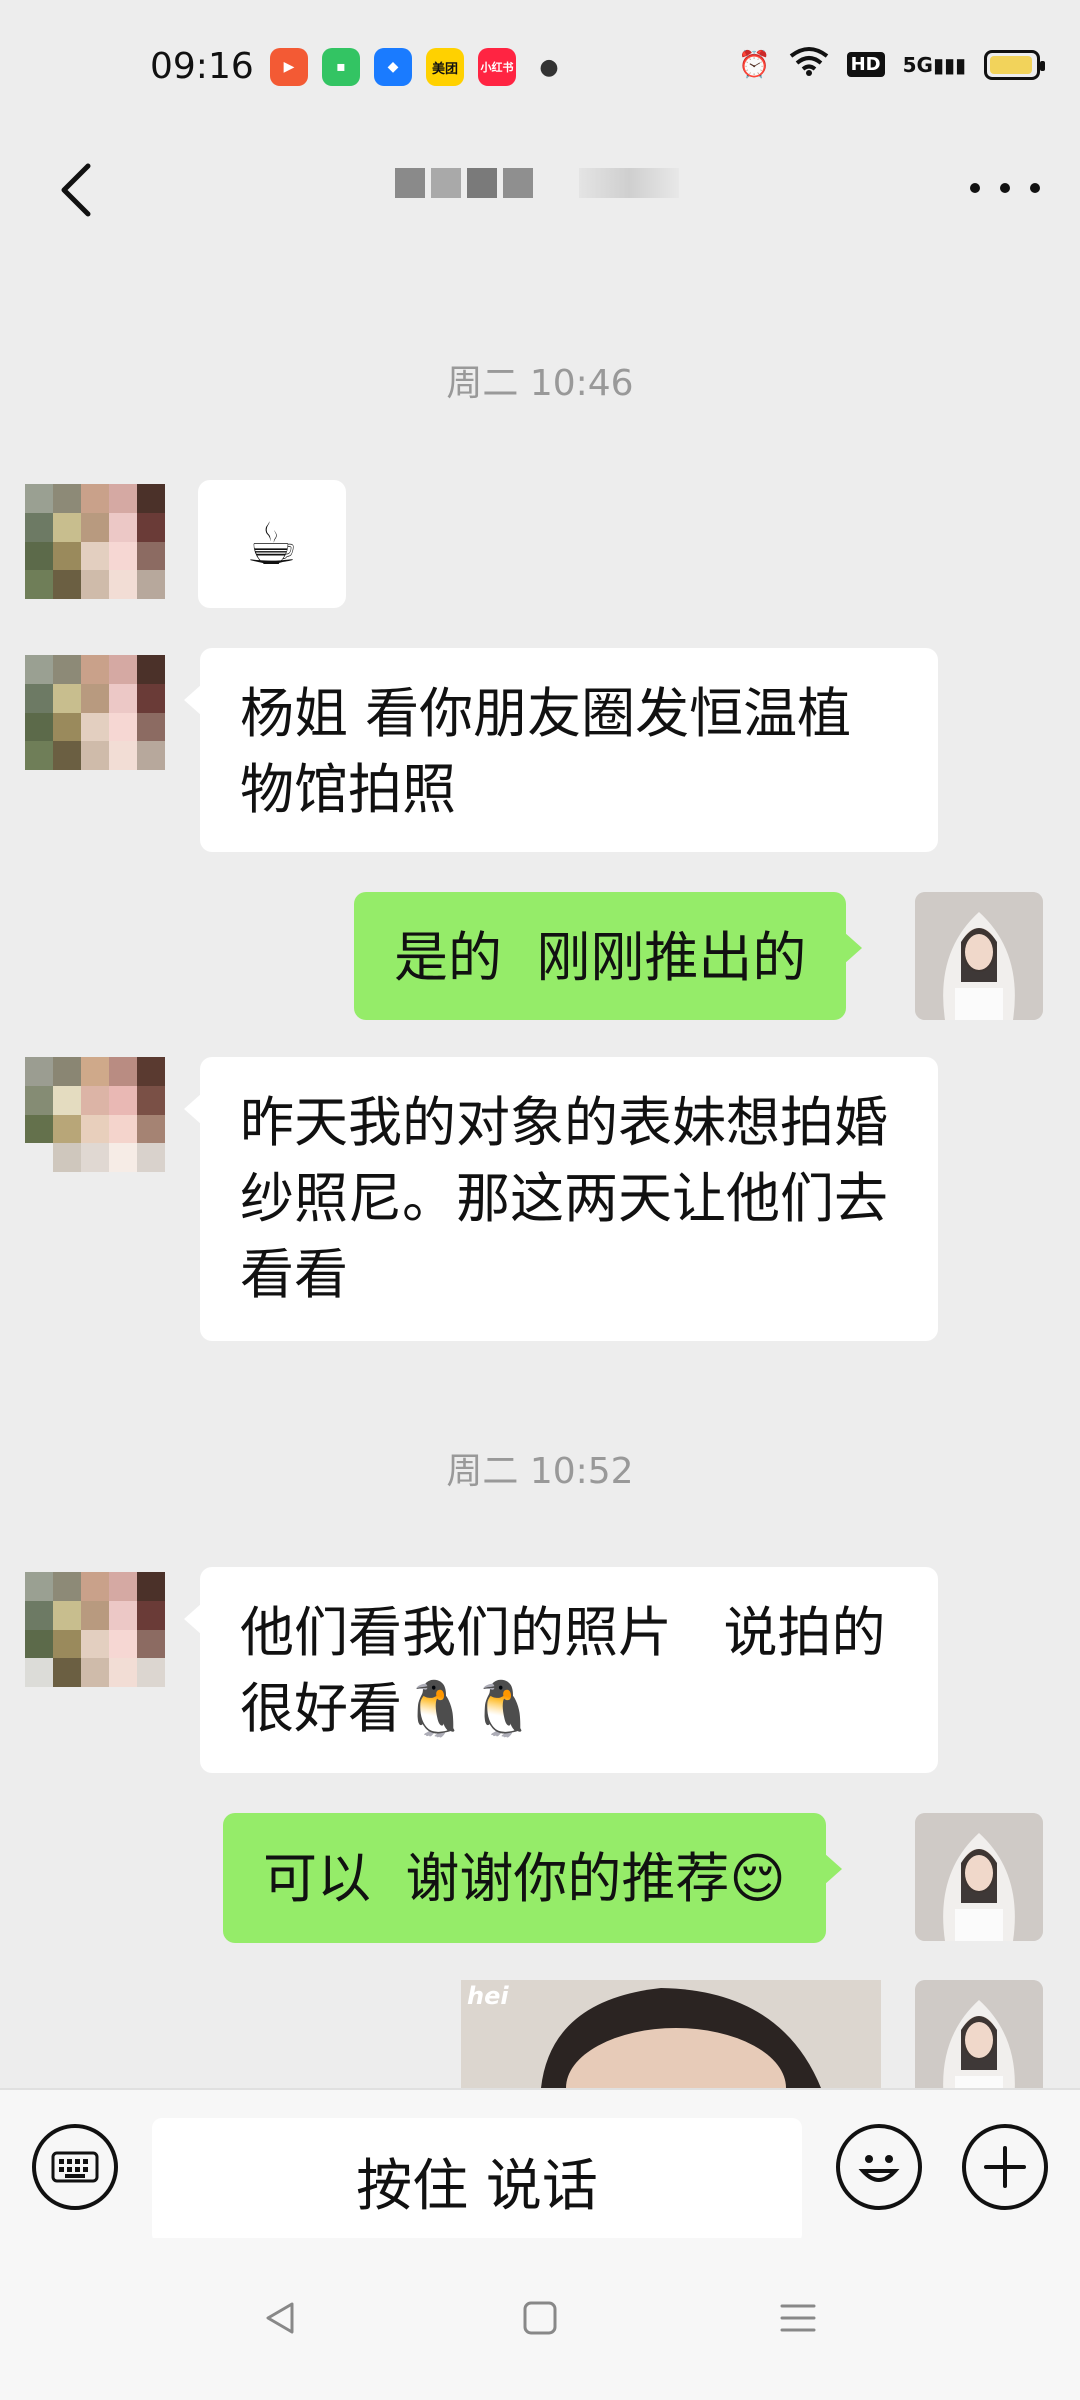 The image size is (1080, 2400). Describe the element at coordinates (289, 67) in the screenshot. I see `video-app-icon: ▶` at that location.